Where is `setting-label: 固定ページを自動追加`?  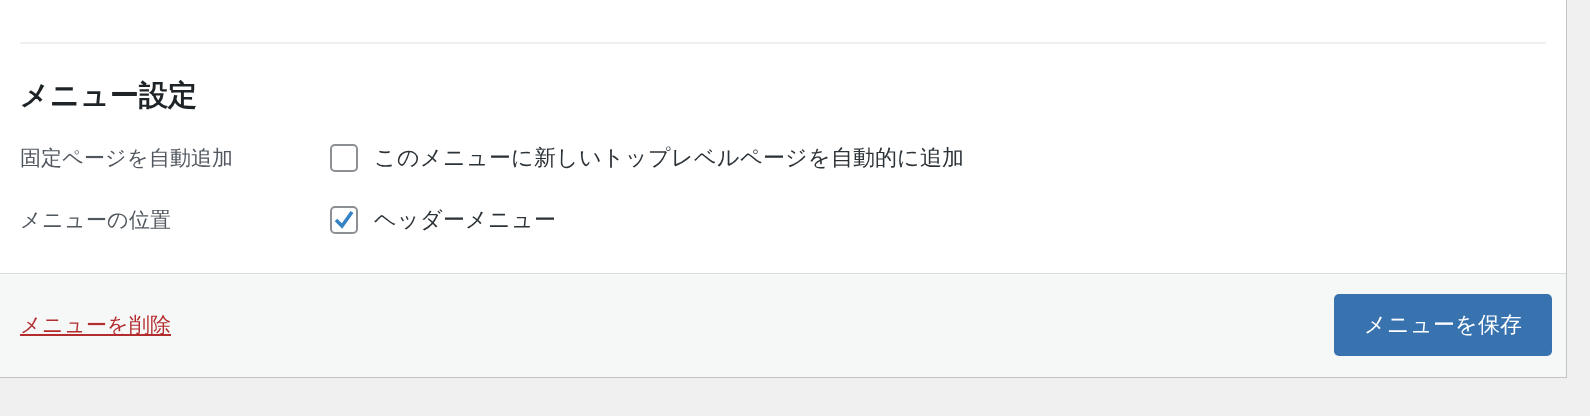 setting-label: 固定ページを自動追加 is located at coordinates (127, 158).